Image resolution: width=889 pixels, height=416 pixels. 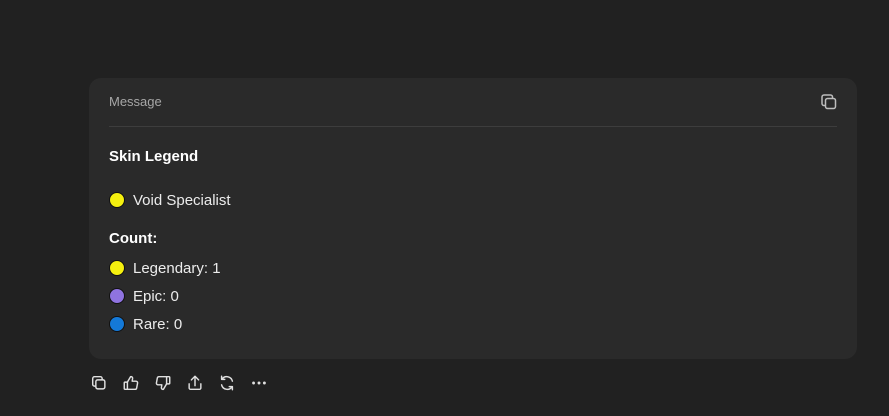 What do you see at coordinates (131, 383) in the screenshot?
I see `thumbs-up-icon` at bounding box center [131, 383].